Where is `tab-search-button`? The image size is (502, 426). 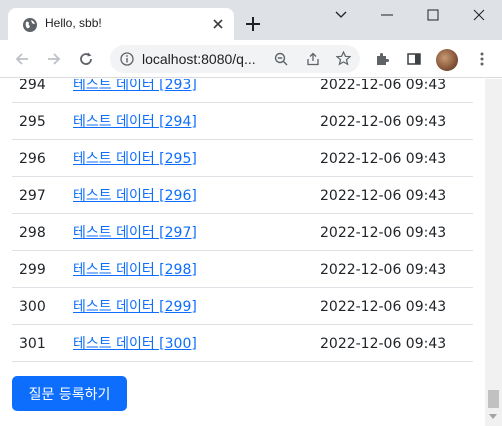
tab-search-button is located at coordinates (341, 15).